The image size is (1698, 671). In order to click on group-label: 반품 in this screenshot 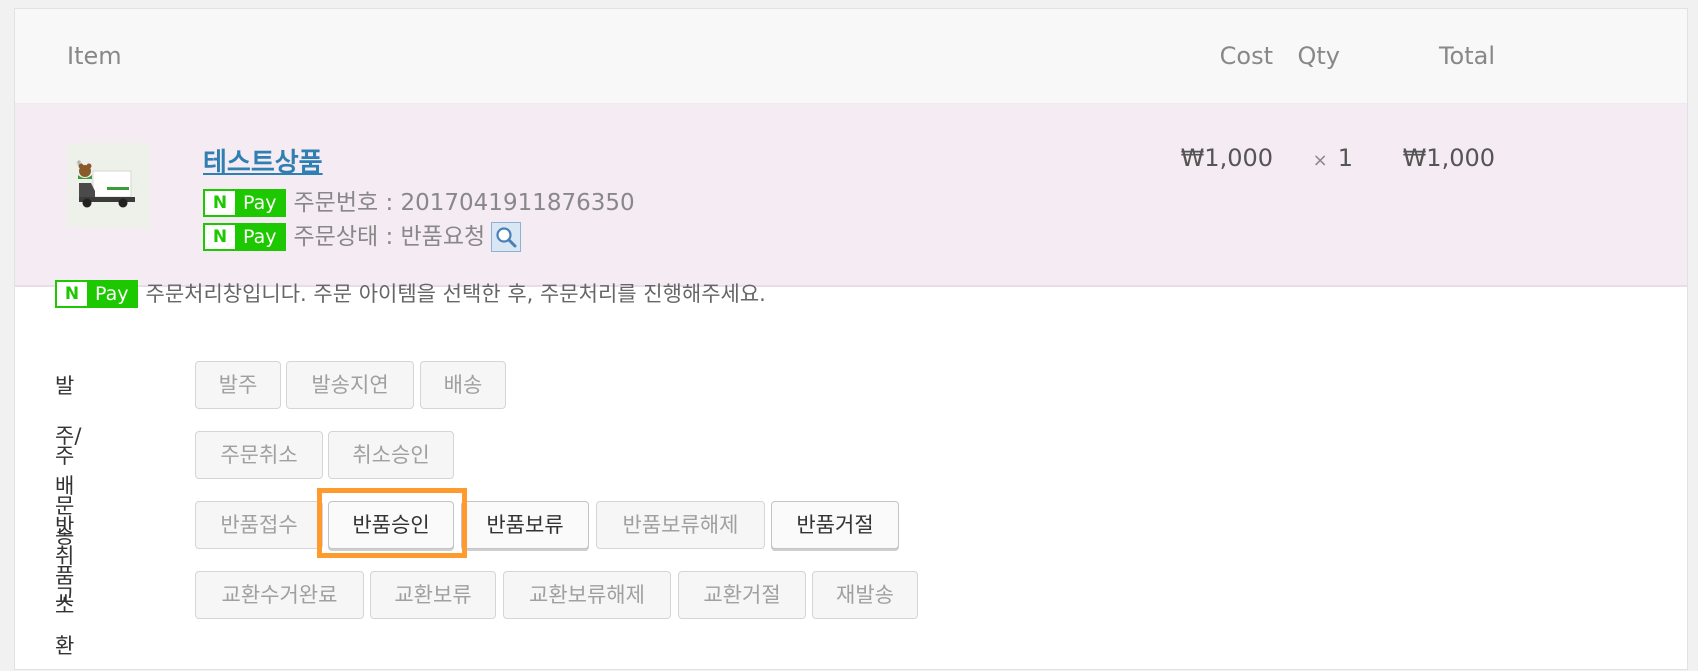, I will do `click(65, 551)`.